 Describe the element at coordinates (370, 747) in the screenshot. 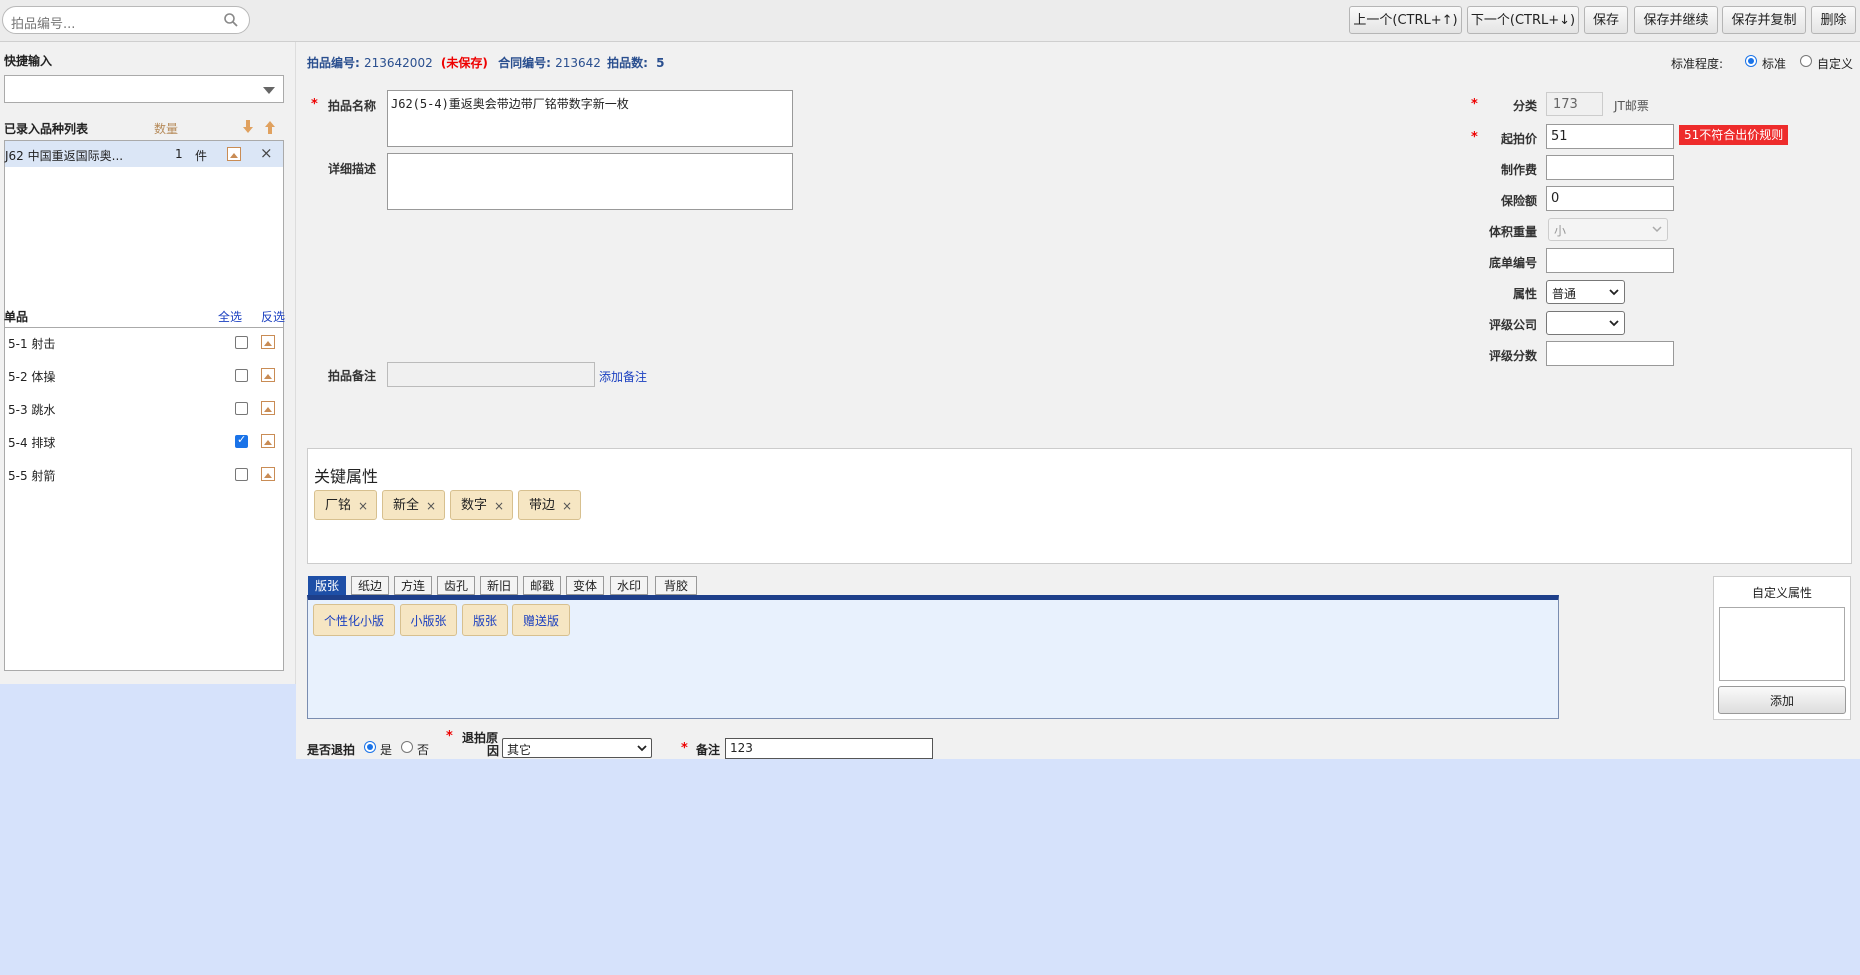

I see `return-yes-radio` at that location.